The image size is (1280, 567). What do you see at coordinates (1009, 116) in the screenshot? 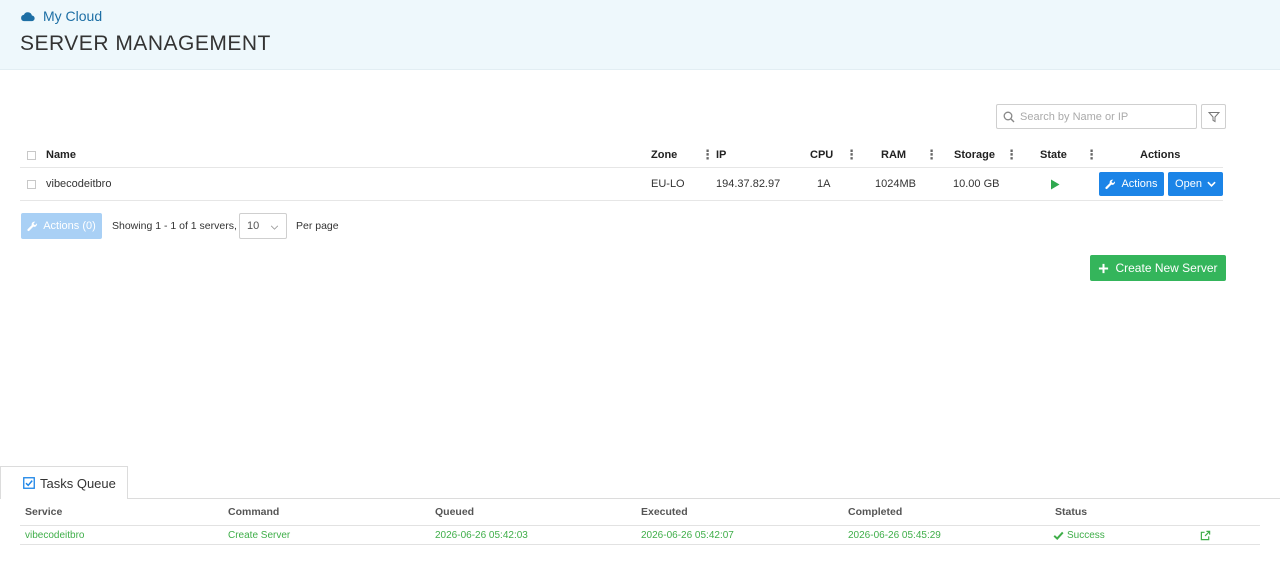
I see `search-icon` at bounding box center [1009, 116].